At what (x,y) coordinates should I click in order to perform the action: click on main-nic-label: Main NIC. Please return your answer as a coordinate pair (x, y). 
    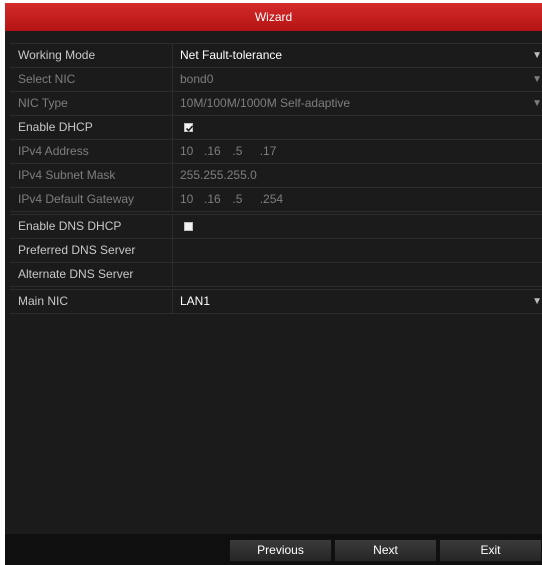
    Looking at the image, I should click on (91, 301).